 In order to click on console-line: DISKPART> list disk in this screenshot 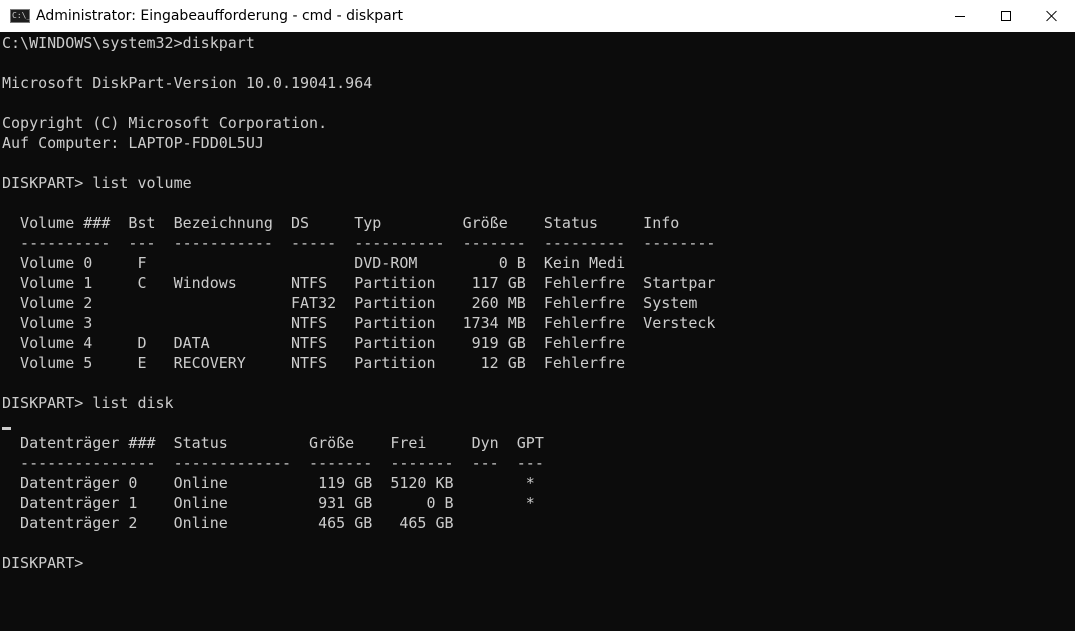, I will do `click(88, 403)`.